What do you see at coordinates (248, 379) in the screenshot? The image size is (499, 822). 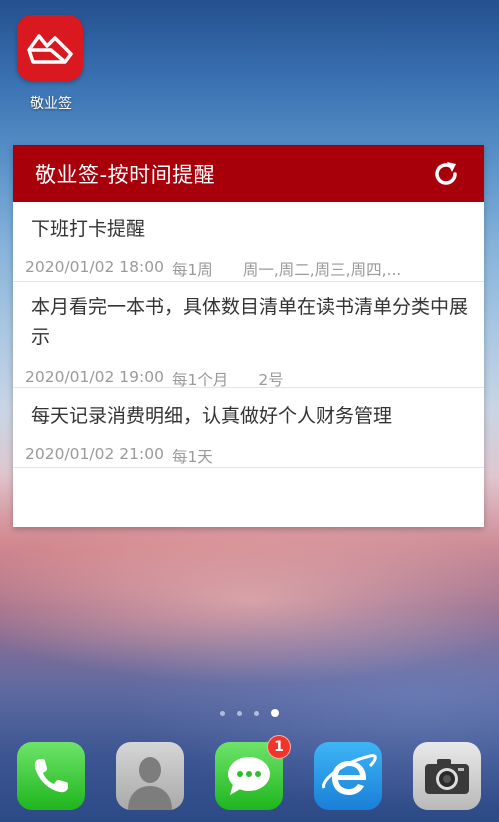 I see `reminder-meta: 2020/01/02 19:00 每1个月 2号` at bounding box center [248, 379].